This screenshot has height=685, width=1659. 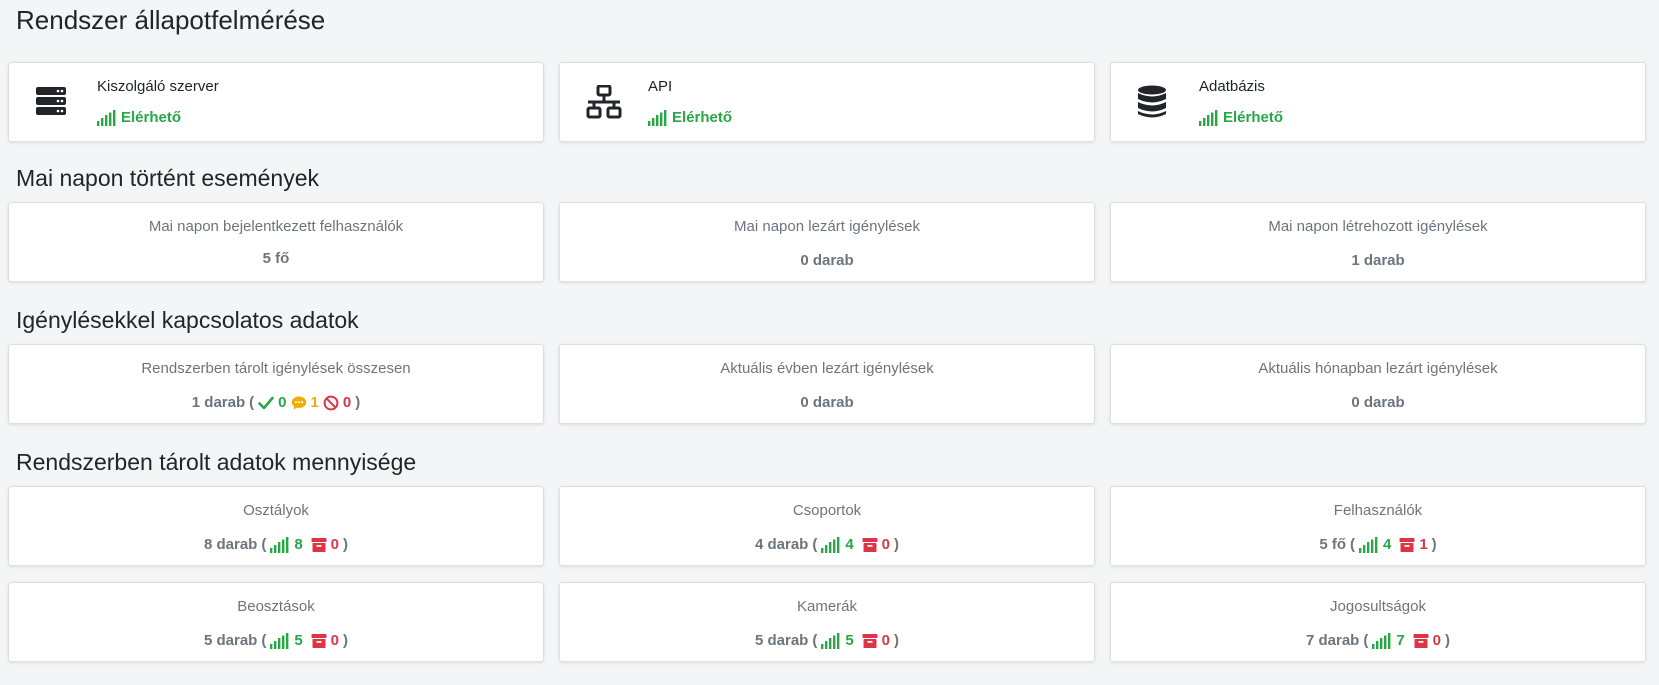 I want to click on stat-label: Mai napon bejelentkezett felhasználók, so click(x=276, y=226).